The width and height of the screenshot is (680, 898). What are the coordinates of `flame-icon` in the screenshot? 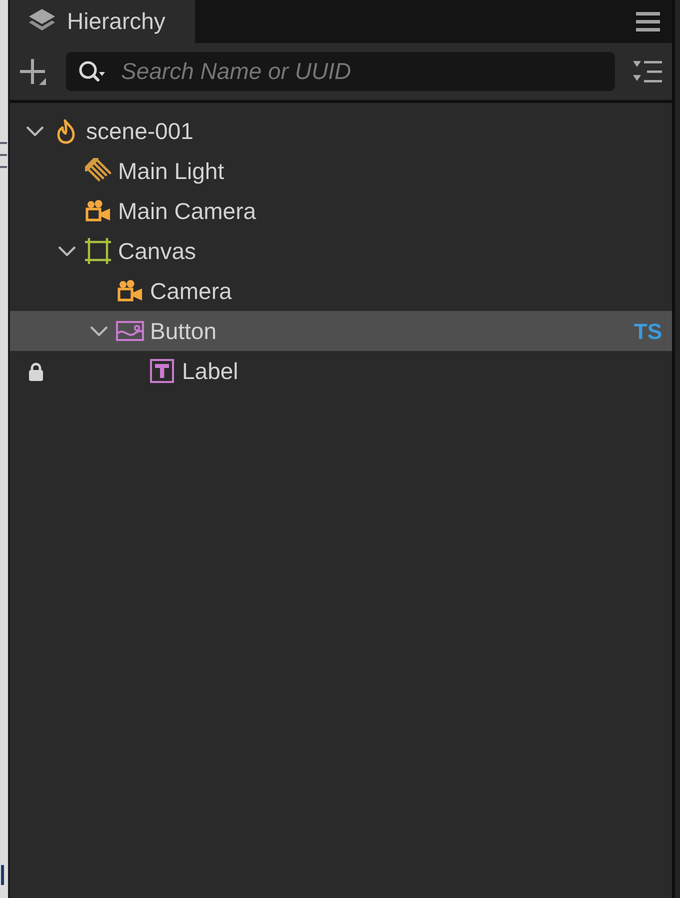 It's located at (66, 131).